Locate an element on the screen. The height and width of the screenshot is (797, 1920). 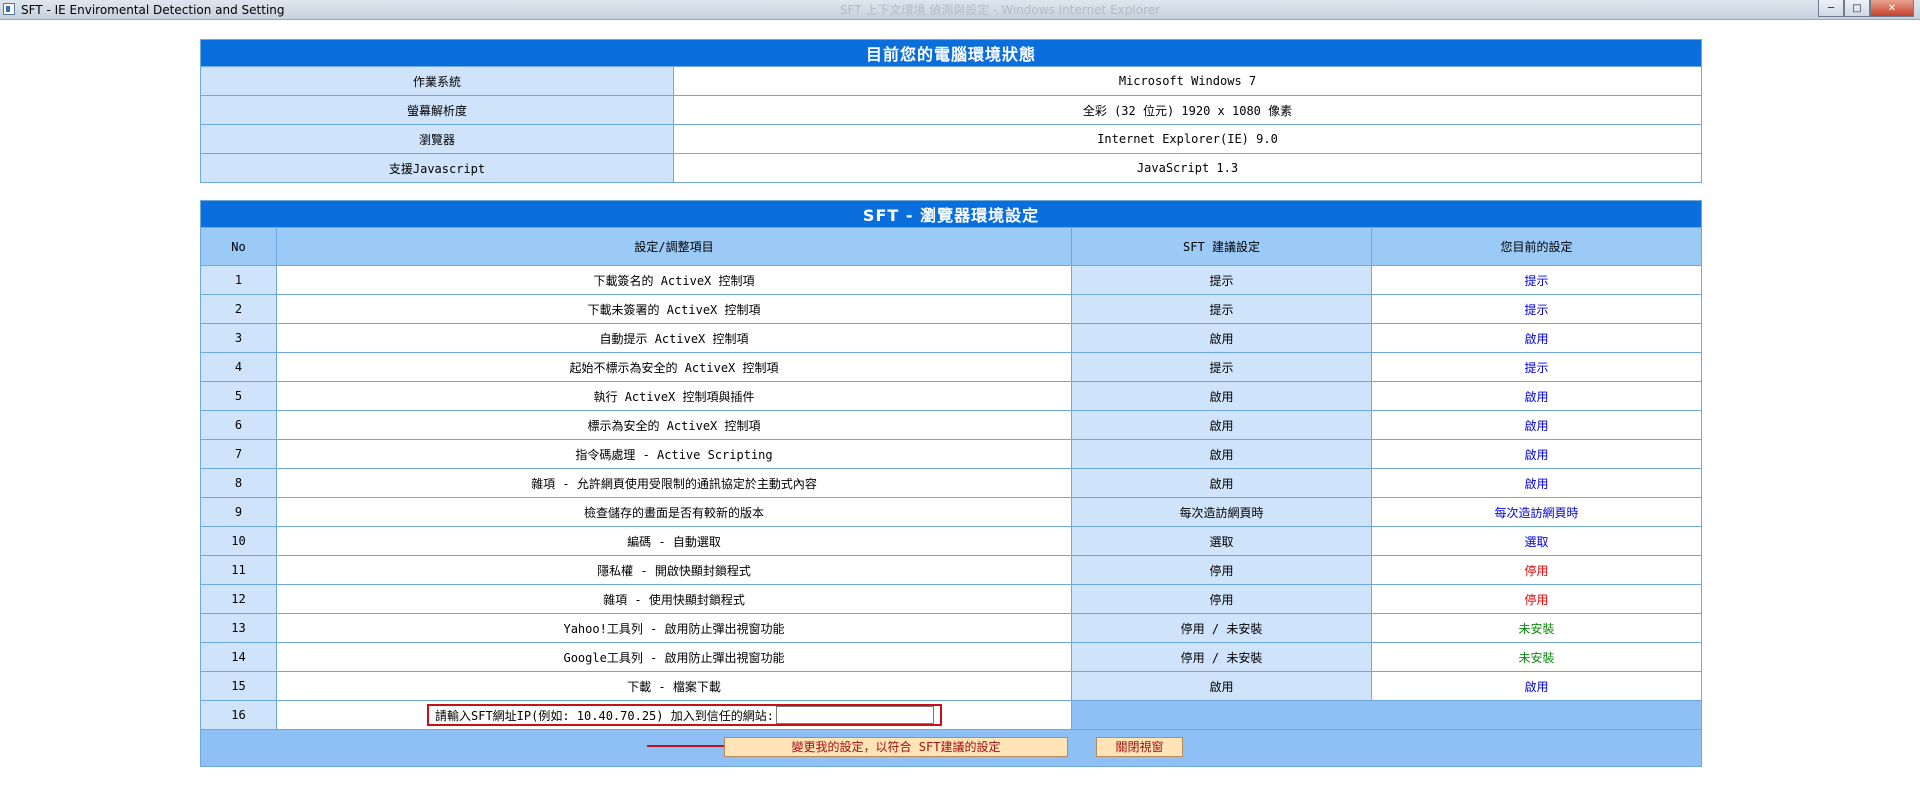
table-row: 10 編碼 - 自動選取 選取 選取 is located at coordinates (951, 541).